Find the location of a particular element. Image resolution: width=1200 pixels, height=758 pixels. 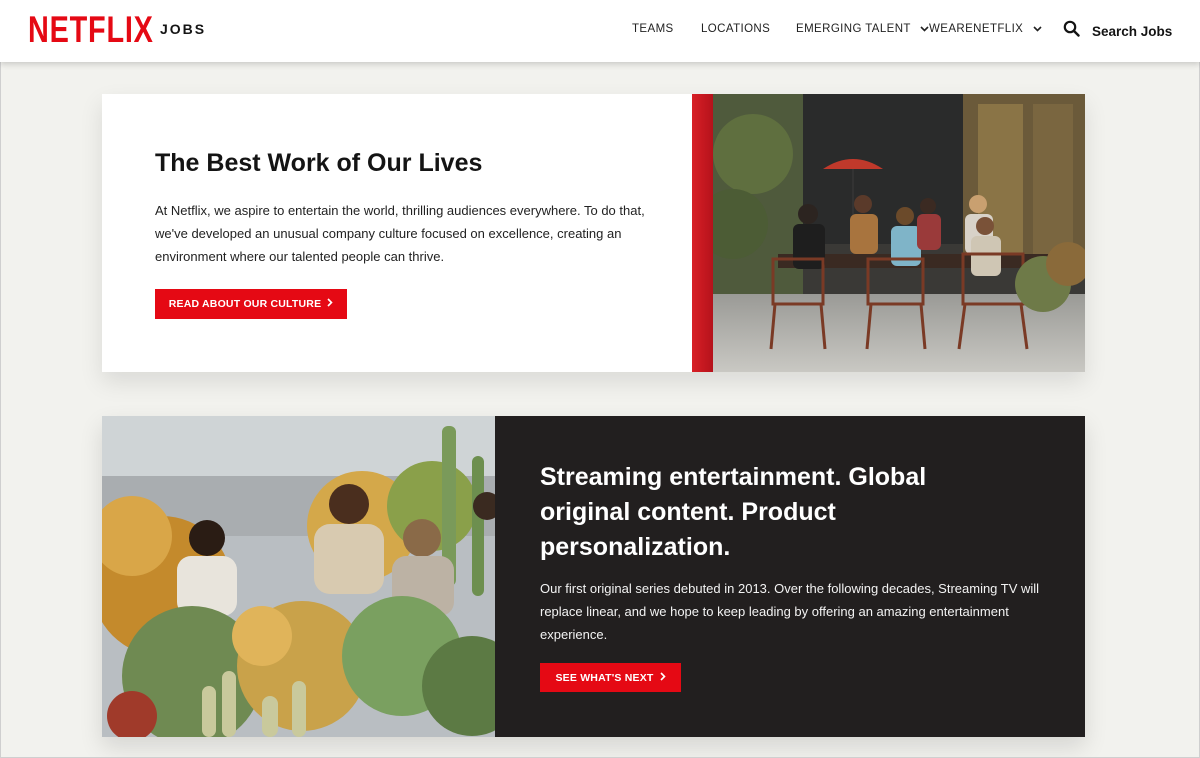

search-jobs-button: Search Jobs is located at coordinates (1117, 31).